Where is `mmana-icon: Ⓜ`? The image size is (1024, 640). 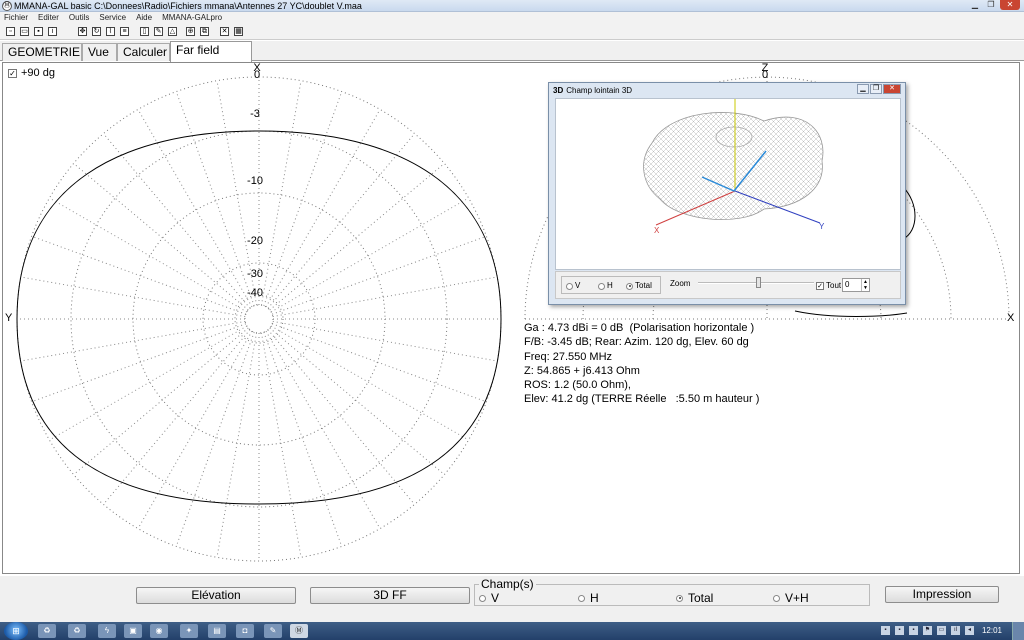 mmana-icon: Ⓜ is located at coordinates (299, 631).